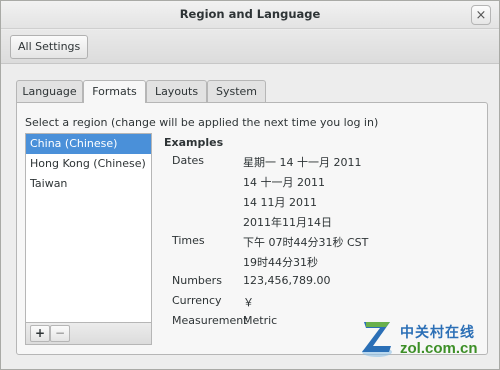 This screenshot has width=500, height=370. I want to click on remove-region-button: −, so click(60, 333).